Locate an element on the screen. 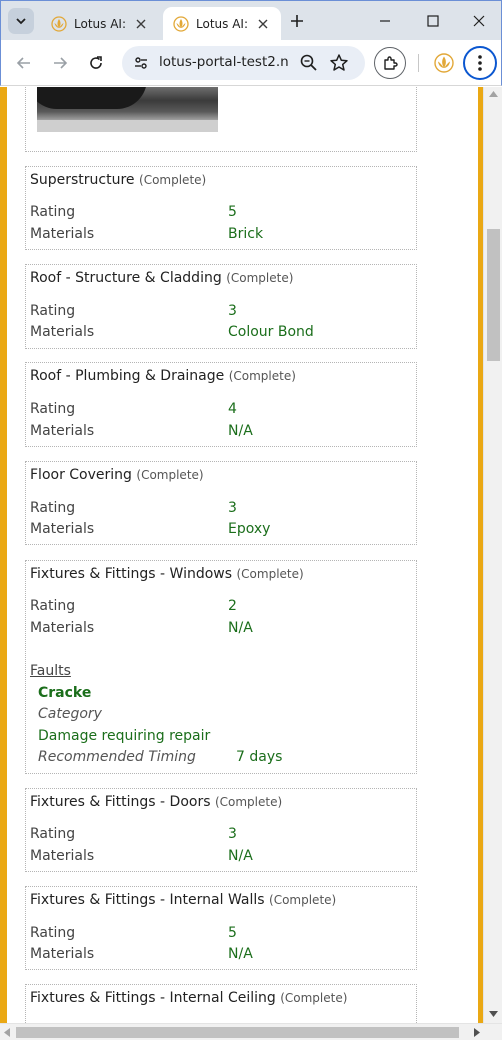  rating-value: 4 is located at coordinates (232, 409).